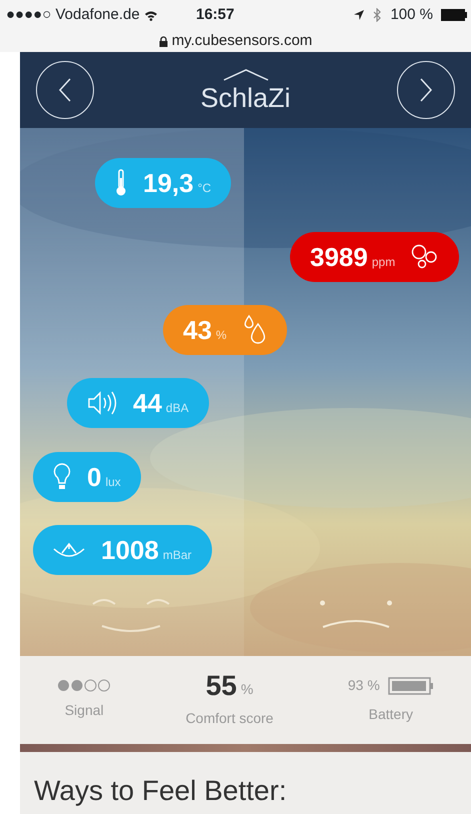 This screenshot has height=814, width=471. What do you see at coordinates (254, 330) in the screenshot?
I see `droplets-icon` at bounding box center [254, 330].